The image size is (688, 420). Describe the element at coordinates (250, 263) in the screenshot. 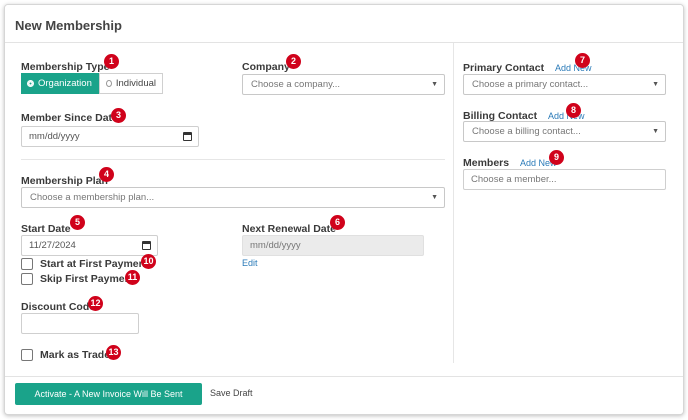

I see `edit-renewal-link: Edit` at that location.